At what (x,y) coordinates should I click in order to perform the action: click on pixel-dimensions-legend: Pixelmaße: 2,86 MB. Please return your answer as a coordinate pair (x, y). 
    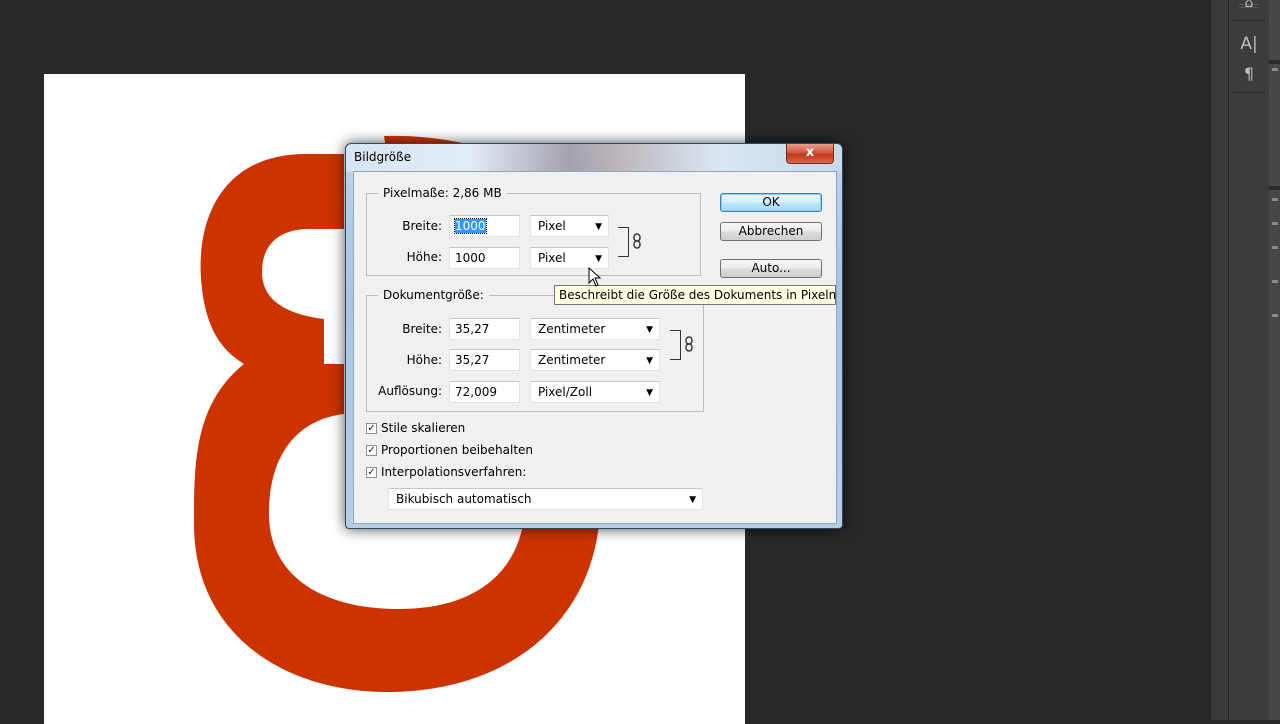
    Looking at the image, I should click on (442, 193).